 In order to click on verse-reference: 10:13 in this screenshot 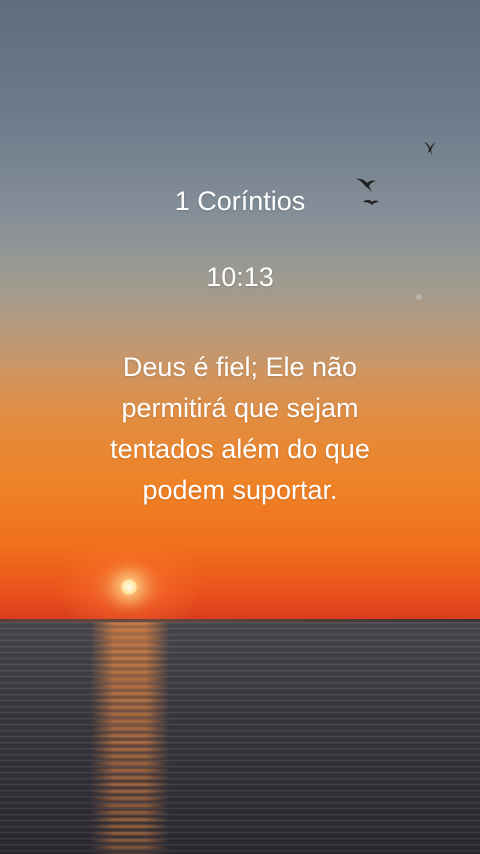, I will do `click(240, 277)`.